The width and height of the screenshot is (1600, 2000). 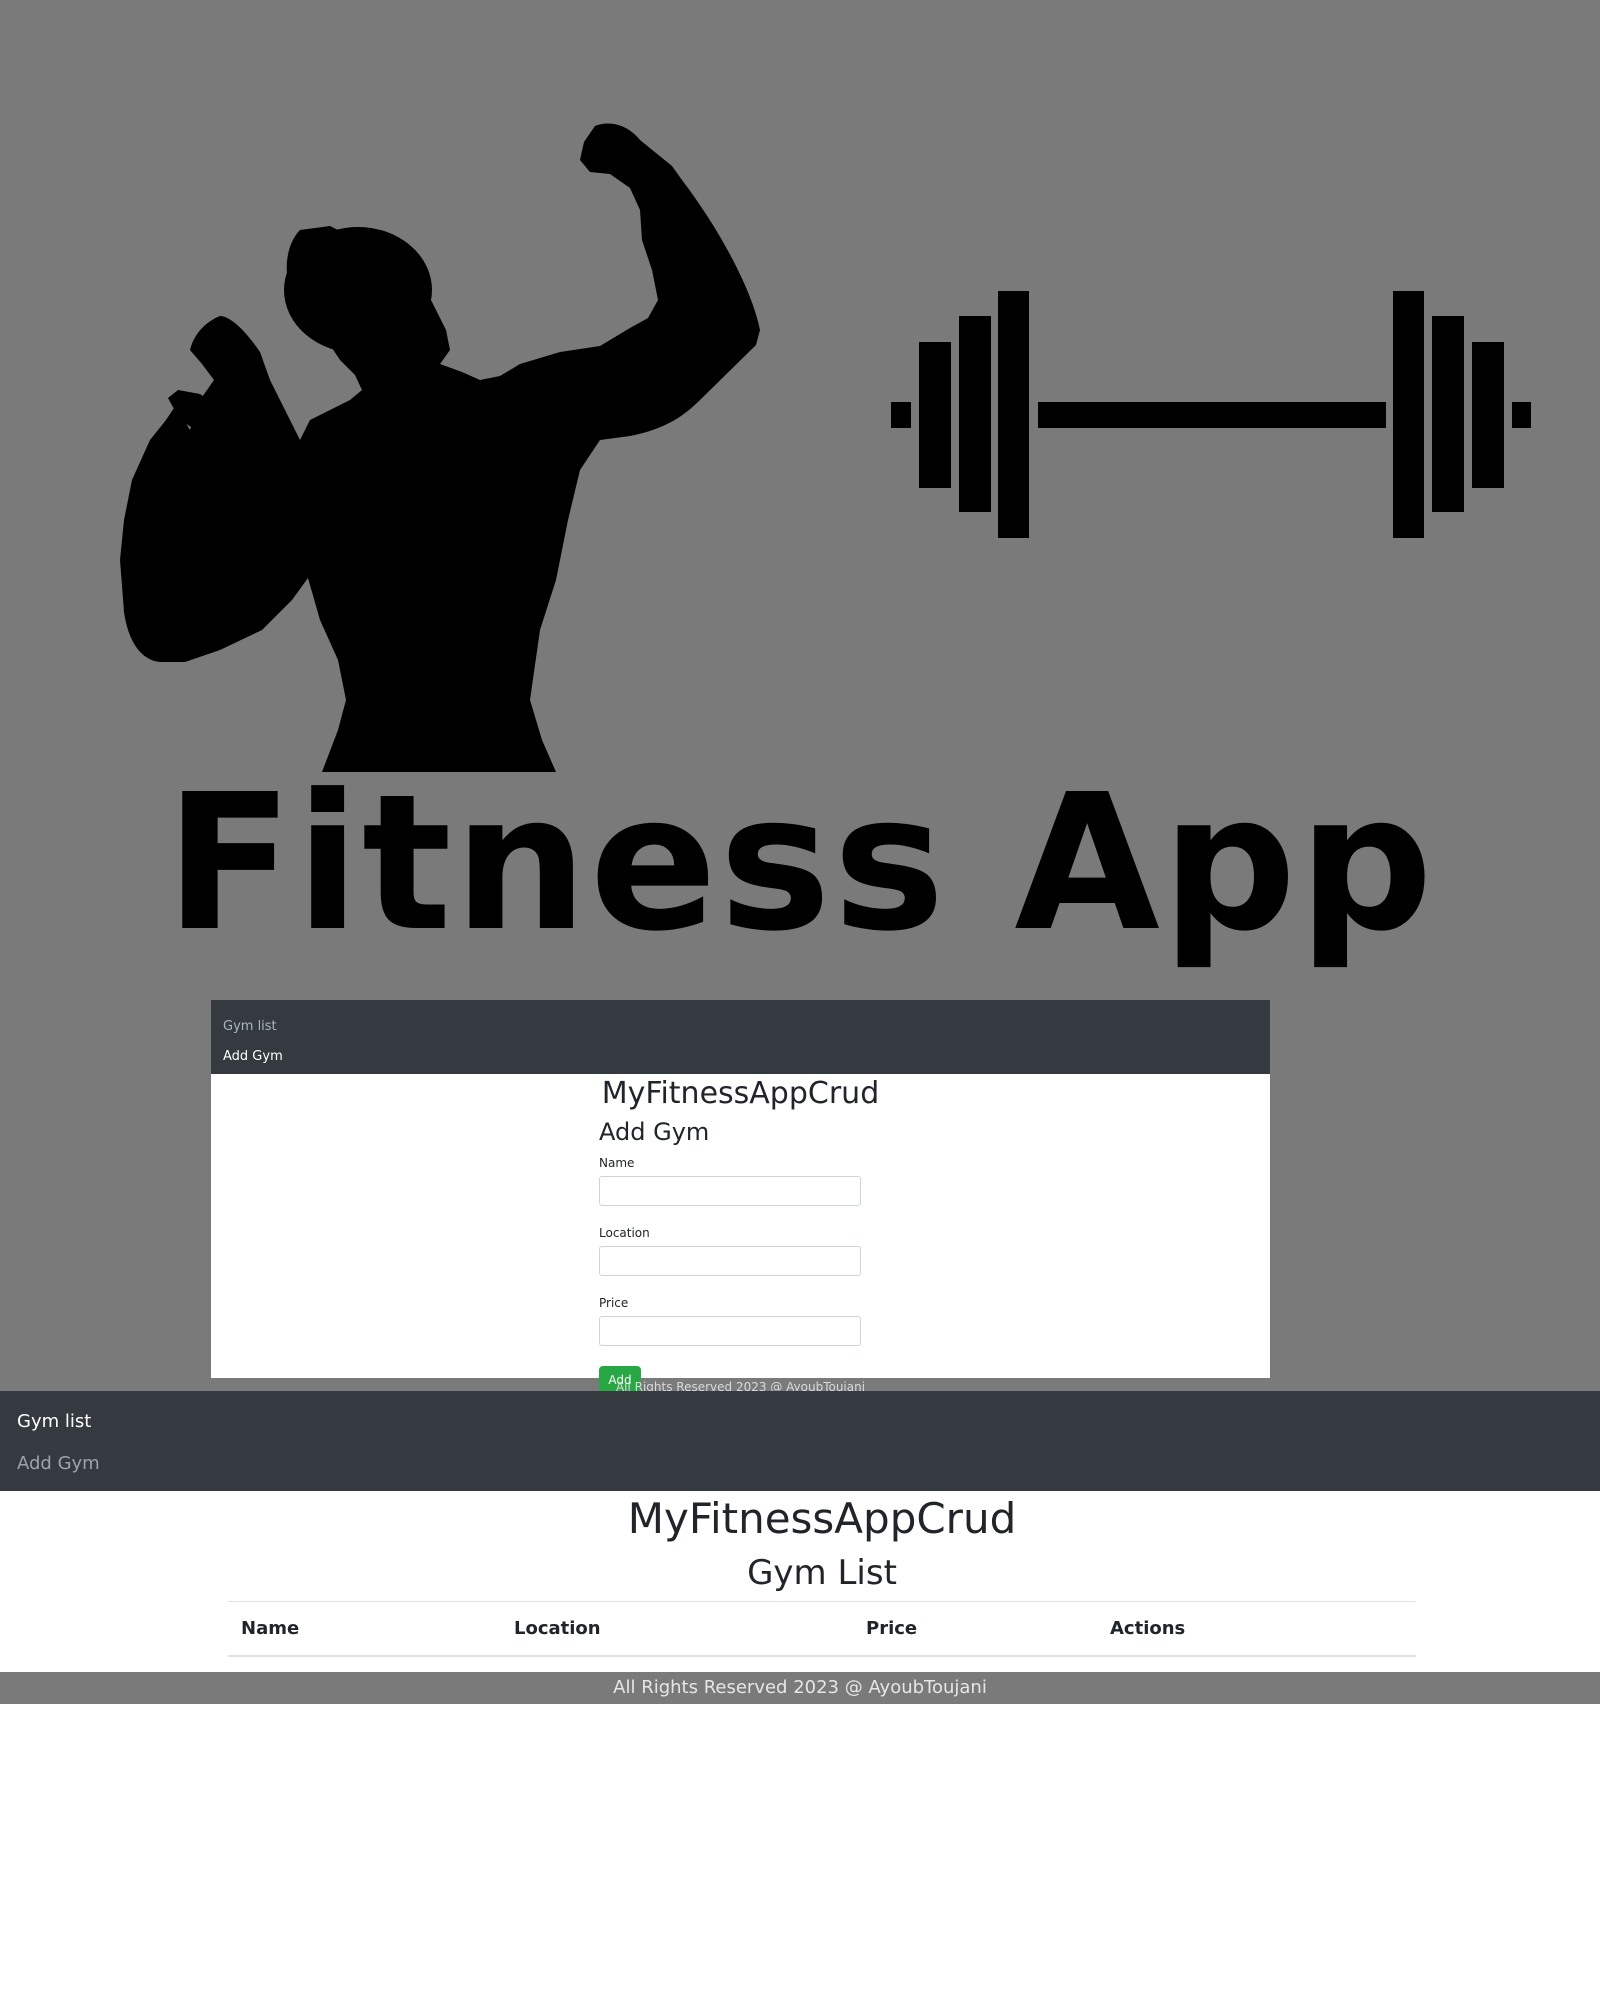 What do you see at coordinates (800, 1422) in the screenshot?
I see `nav-gym-list: Gym list` at bounding box center [800, 1422].